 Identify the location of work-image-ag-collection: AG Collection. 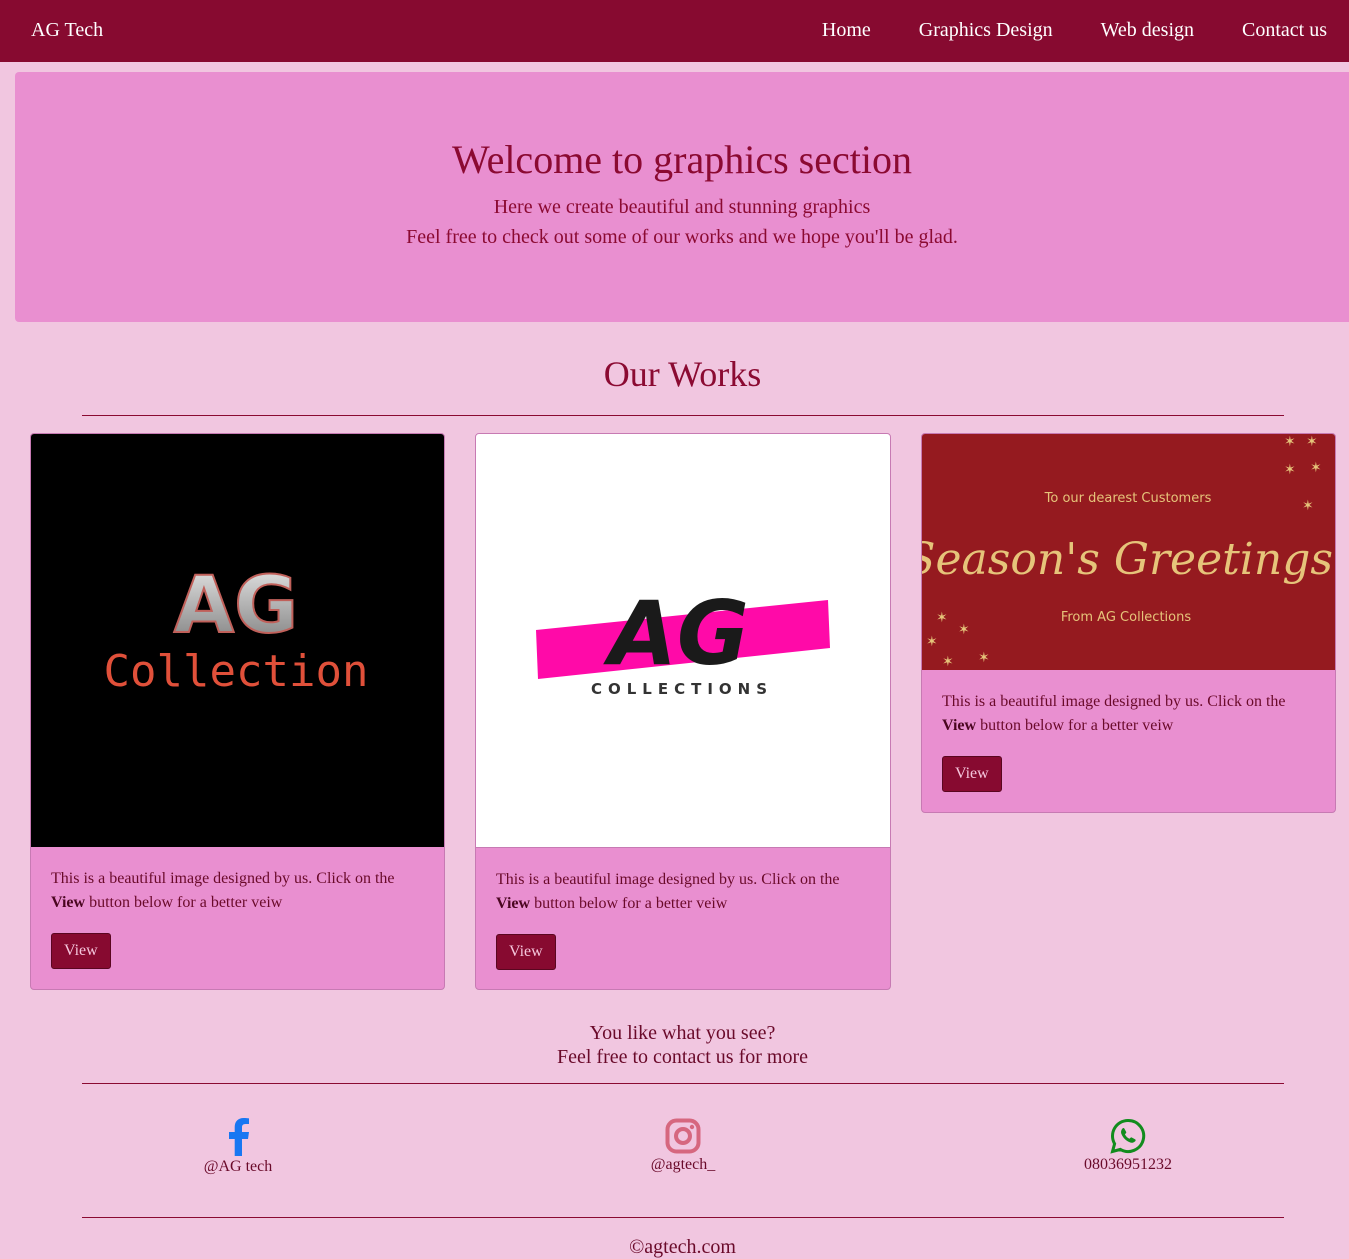
(237, 640).